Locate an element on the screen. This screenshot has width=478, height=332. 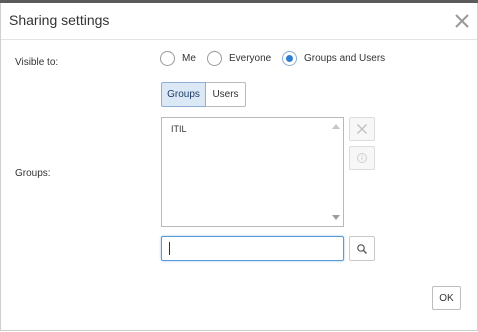
visible-to-label: Visible to: is located at coordinates (37, 62).